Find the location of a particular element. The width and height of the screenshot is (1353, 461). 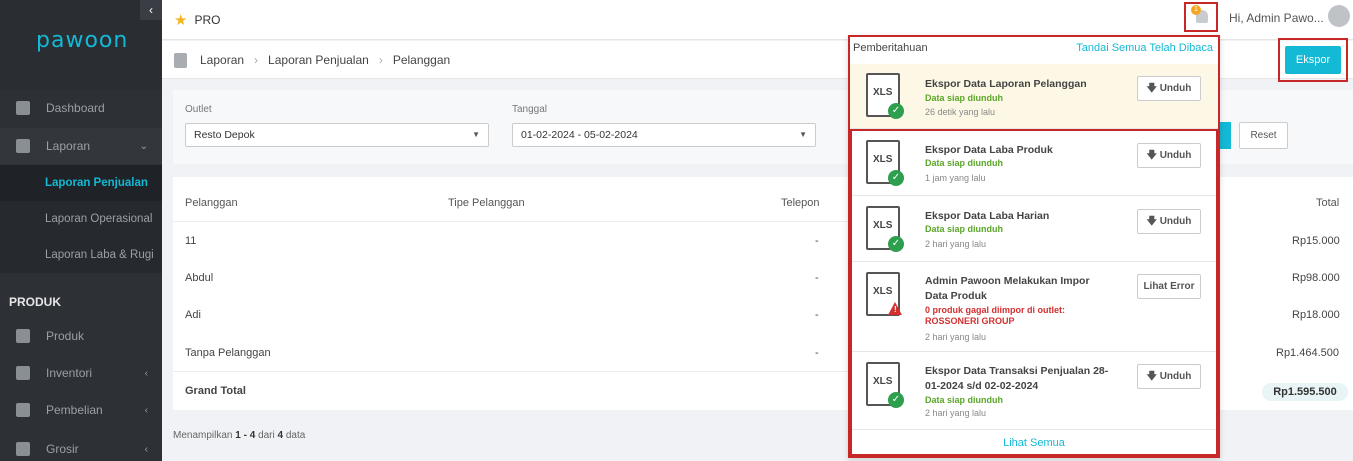

plan-indicator: ★ PRO is located at coordinates (197, 20).